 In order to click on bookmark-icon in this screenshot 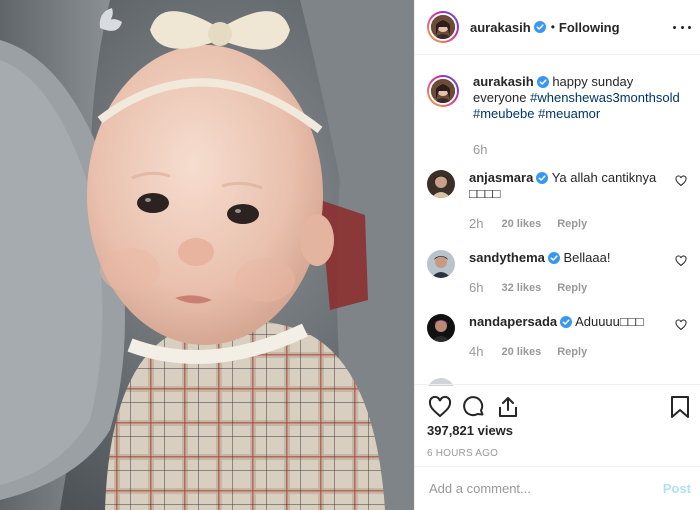, I will do `click(680, 407)`.